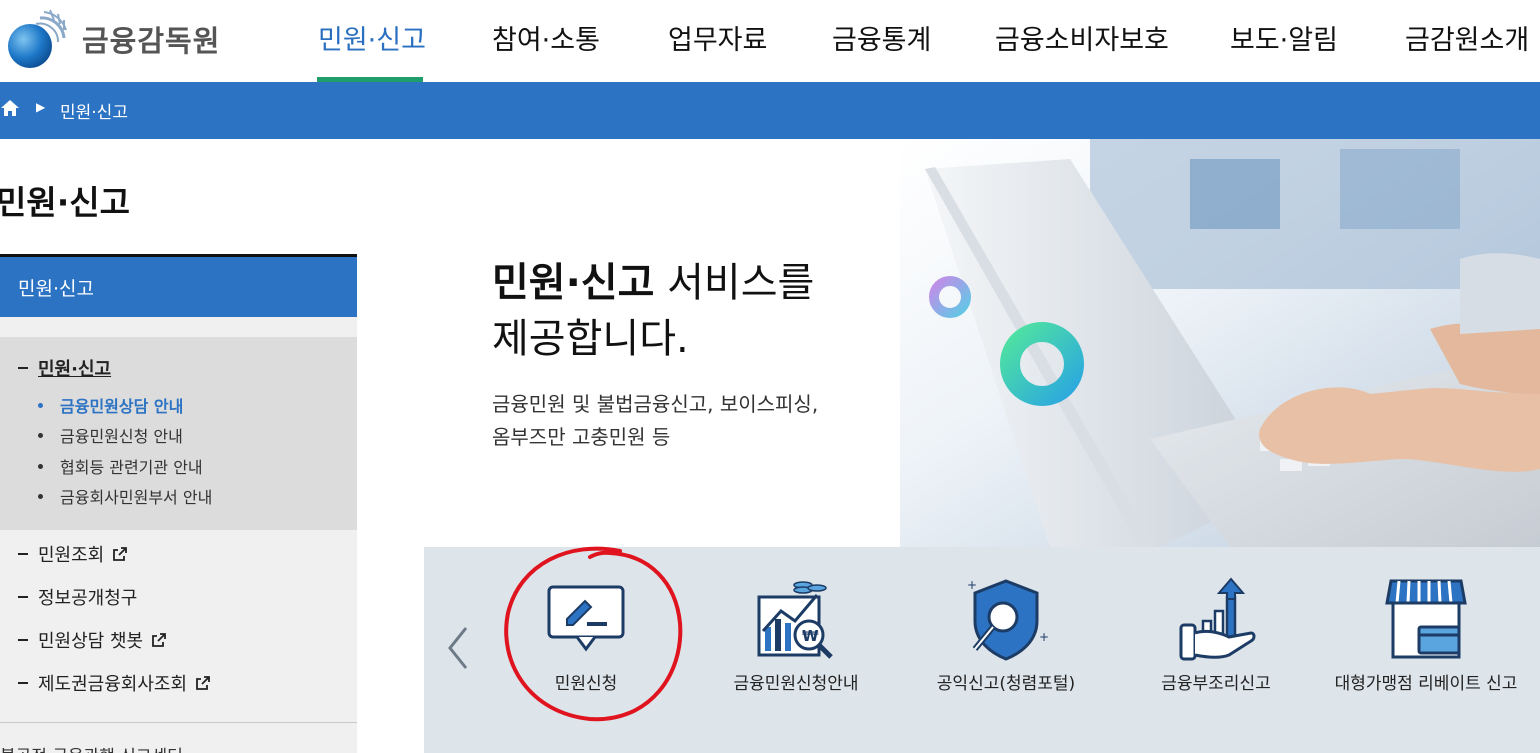 This screenshot has height=753, width=1540. What do you see at coordinates (1008, 619) in the screenshot?
I see `shield-search-icon: + +` at bounding box center [1008, 619].